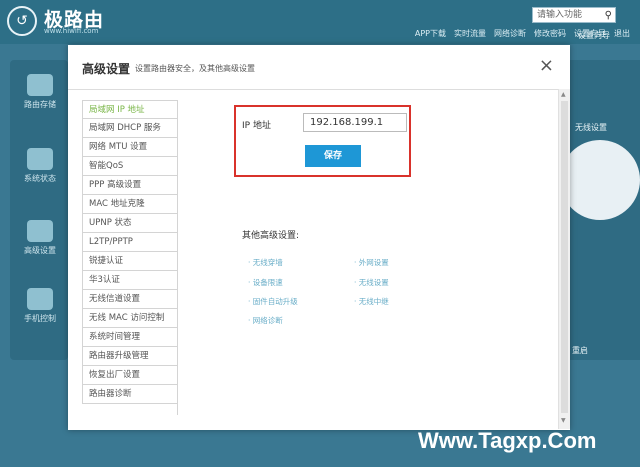 The width and height of the screenshot is (640, 467). Describe the element at coordinates (371, 282) in the screenshot. I see `link-wireless-settings: · 无线设置` at that location.